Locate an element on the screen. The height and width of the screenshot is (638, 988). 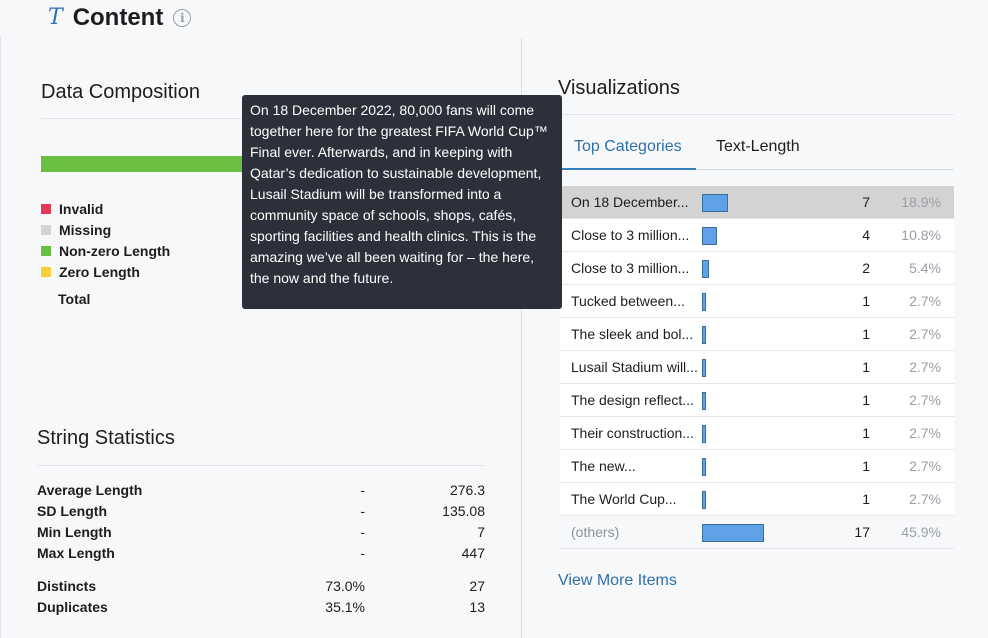
stat-percent: 35.1% is located at coordinates (345, 606).